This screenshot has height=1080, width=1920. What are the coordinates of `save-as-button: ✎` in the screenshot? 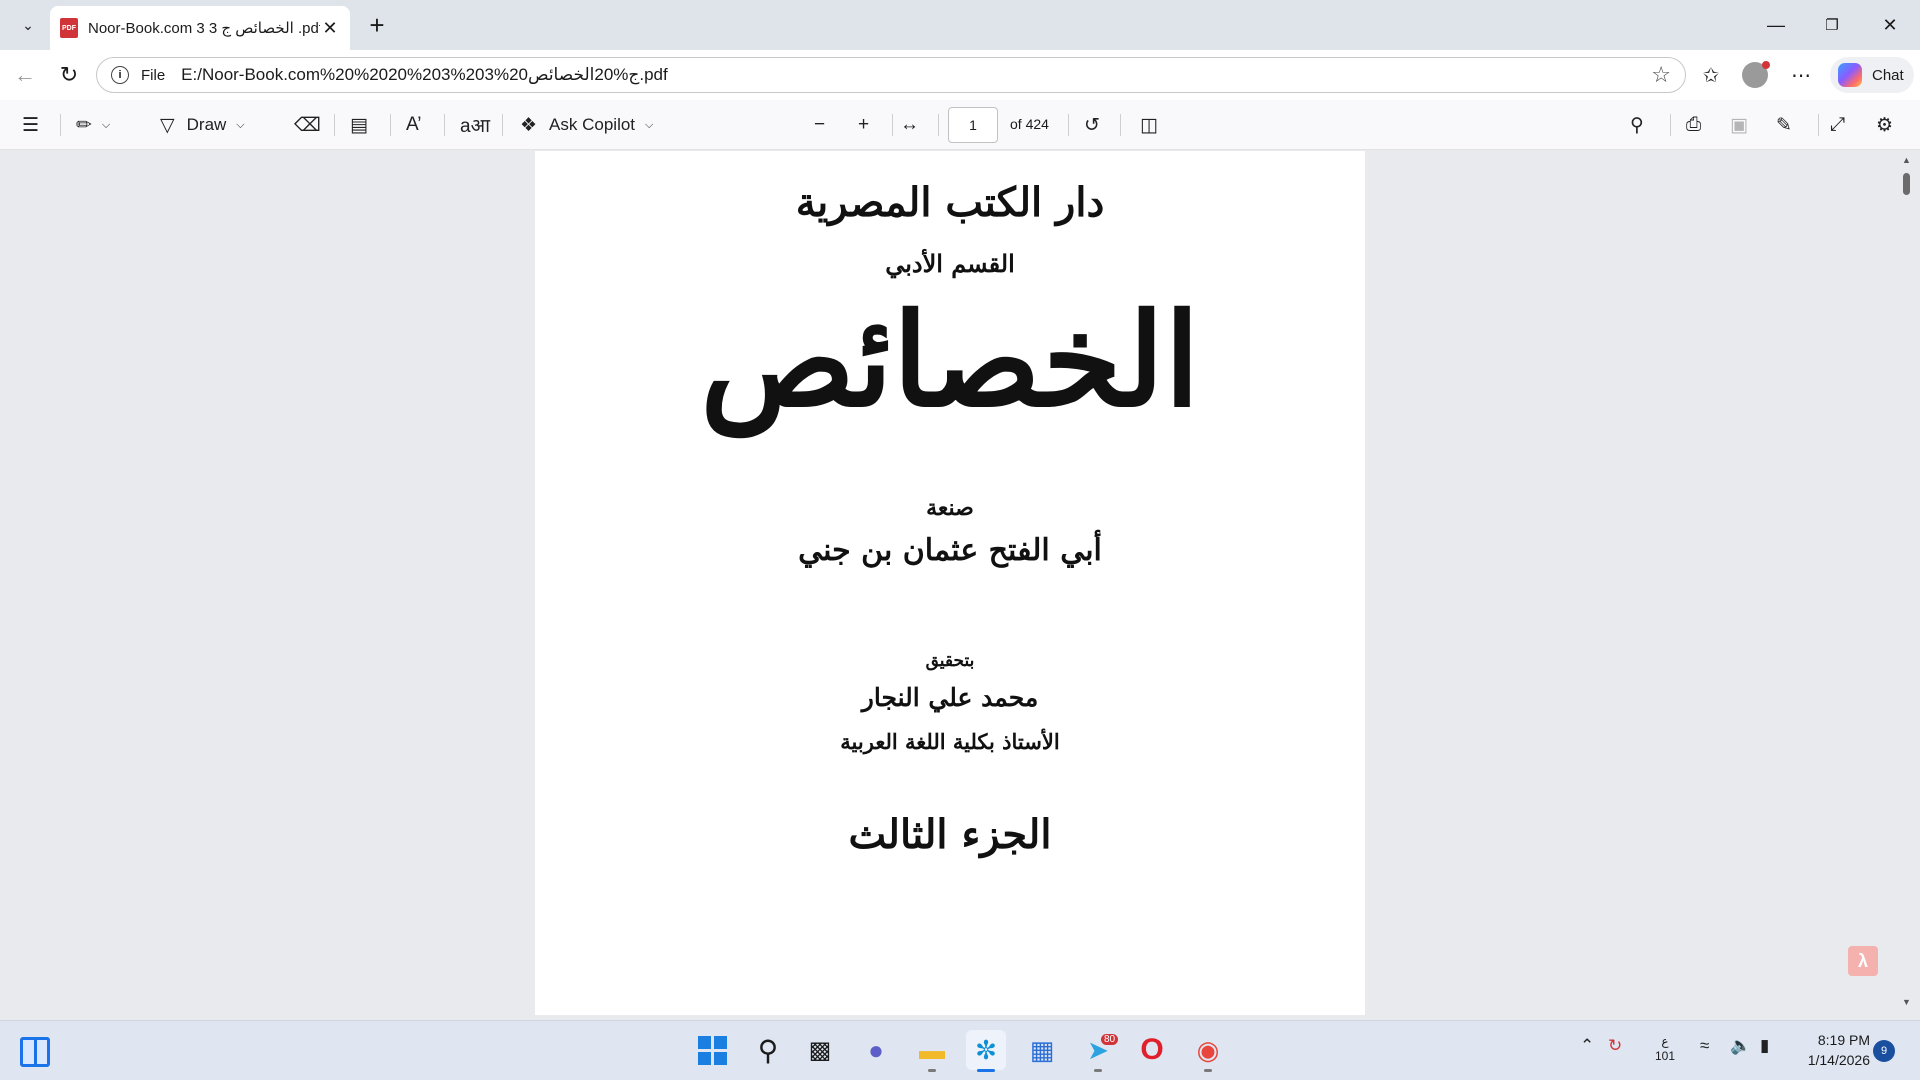 It's located at (1784, 125).